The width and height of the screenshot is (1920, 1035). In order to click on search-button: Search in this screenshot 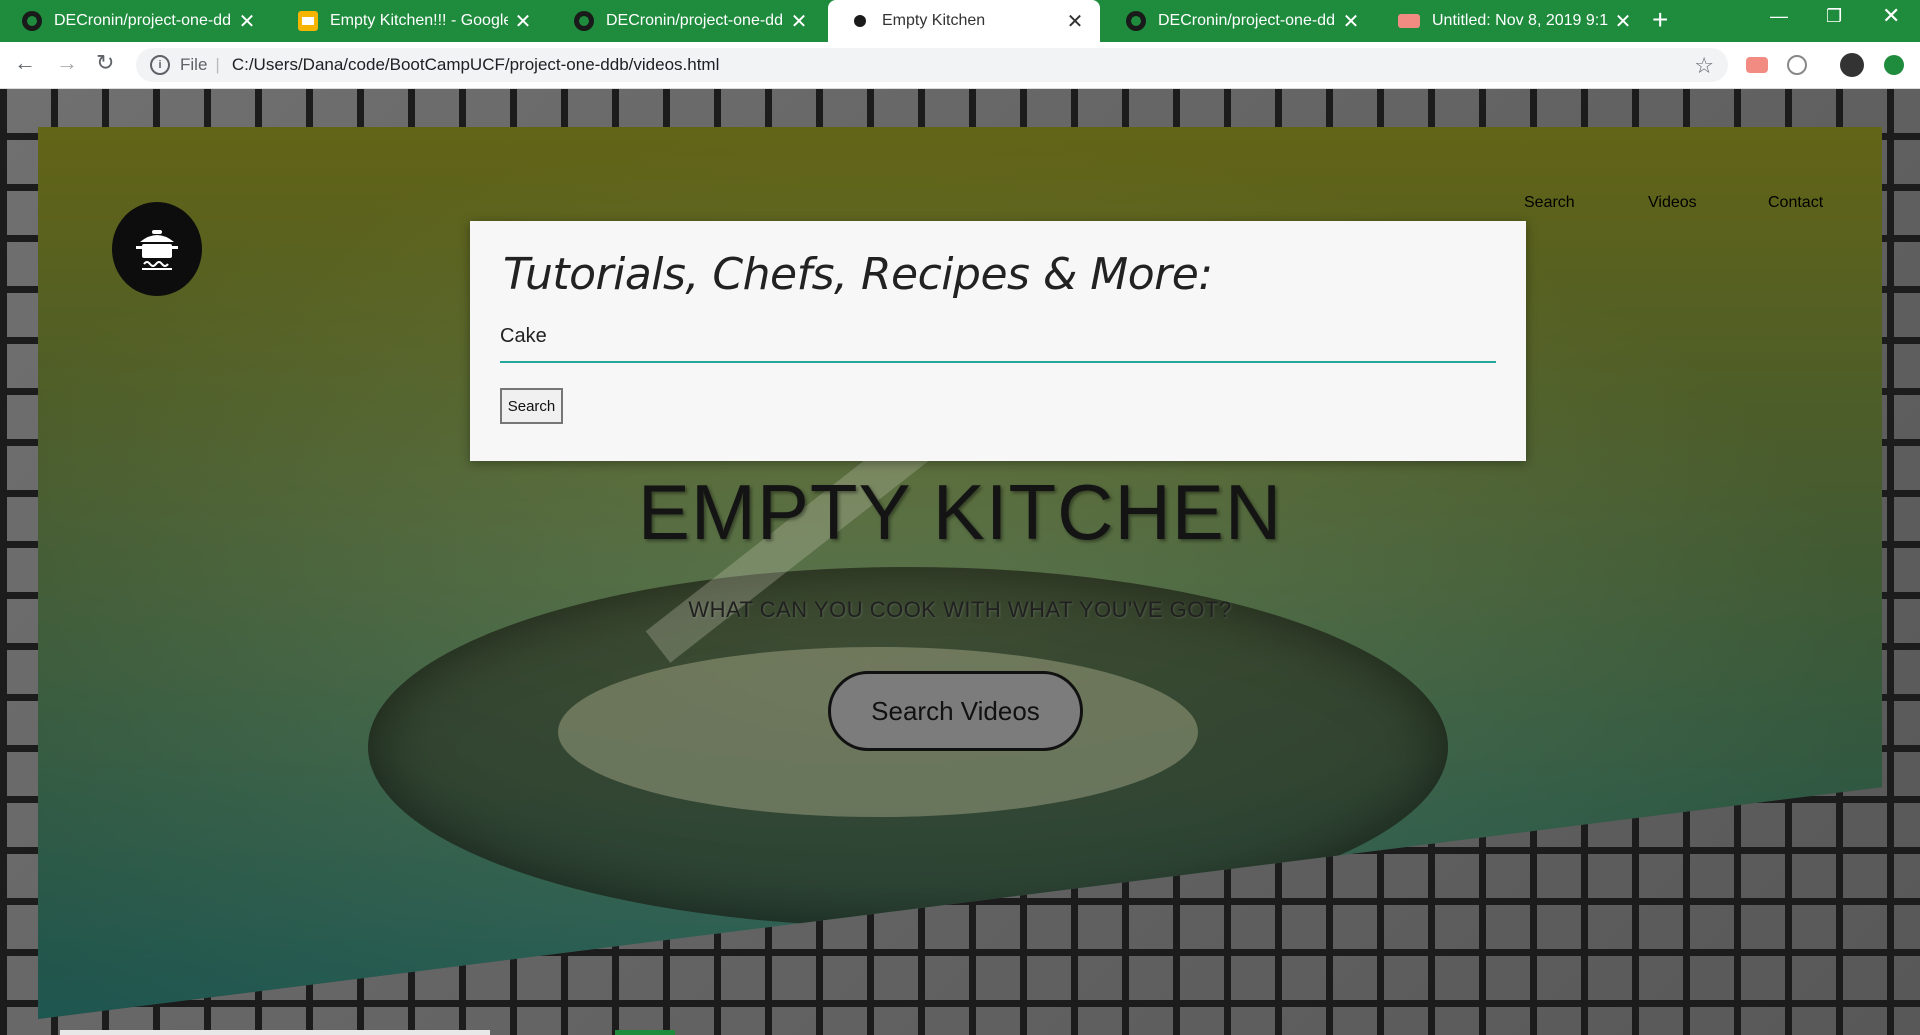, I will do `click(531, 406)`.